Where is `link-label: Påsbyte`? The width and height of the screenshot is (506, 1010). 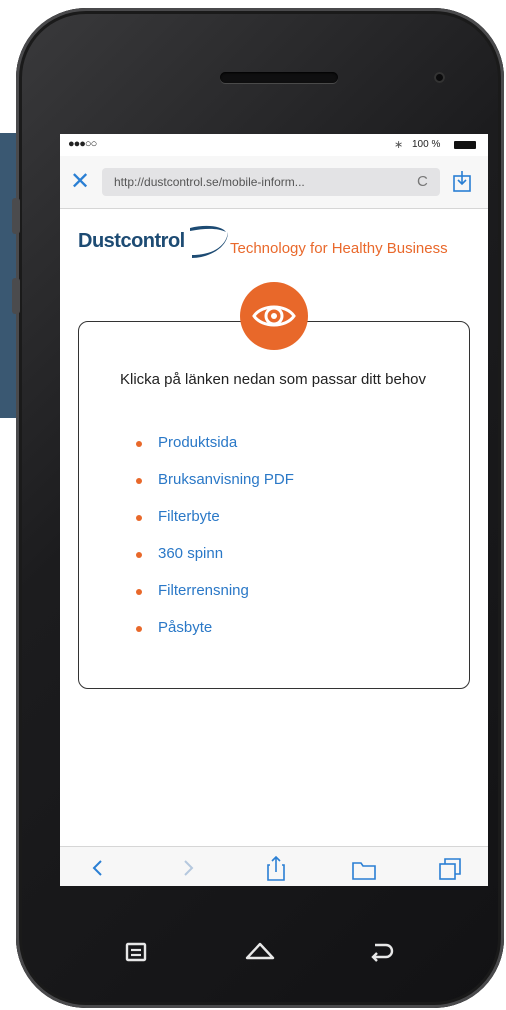 link-label: Påsbyte is located at coordinates (185, 627).